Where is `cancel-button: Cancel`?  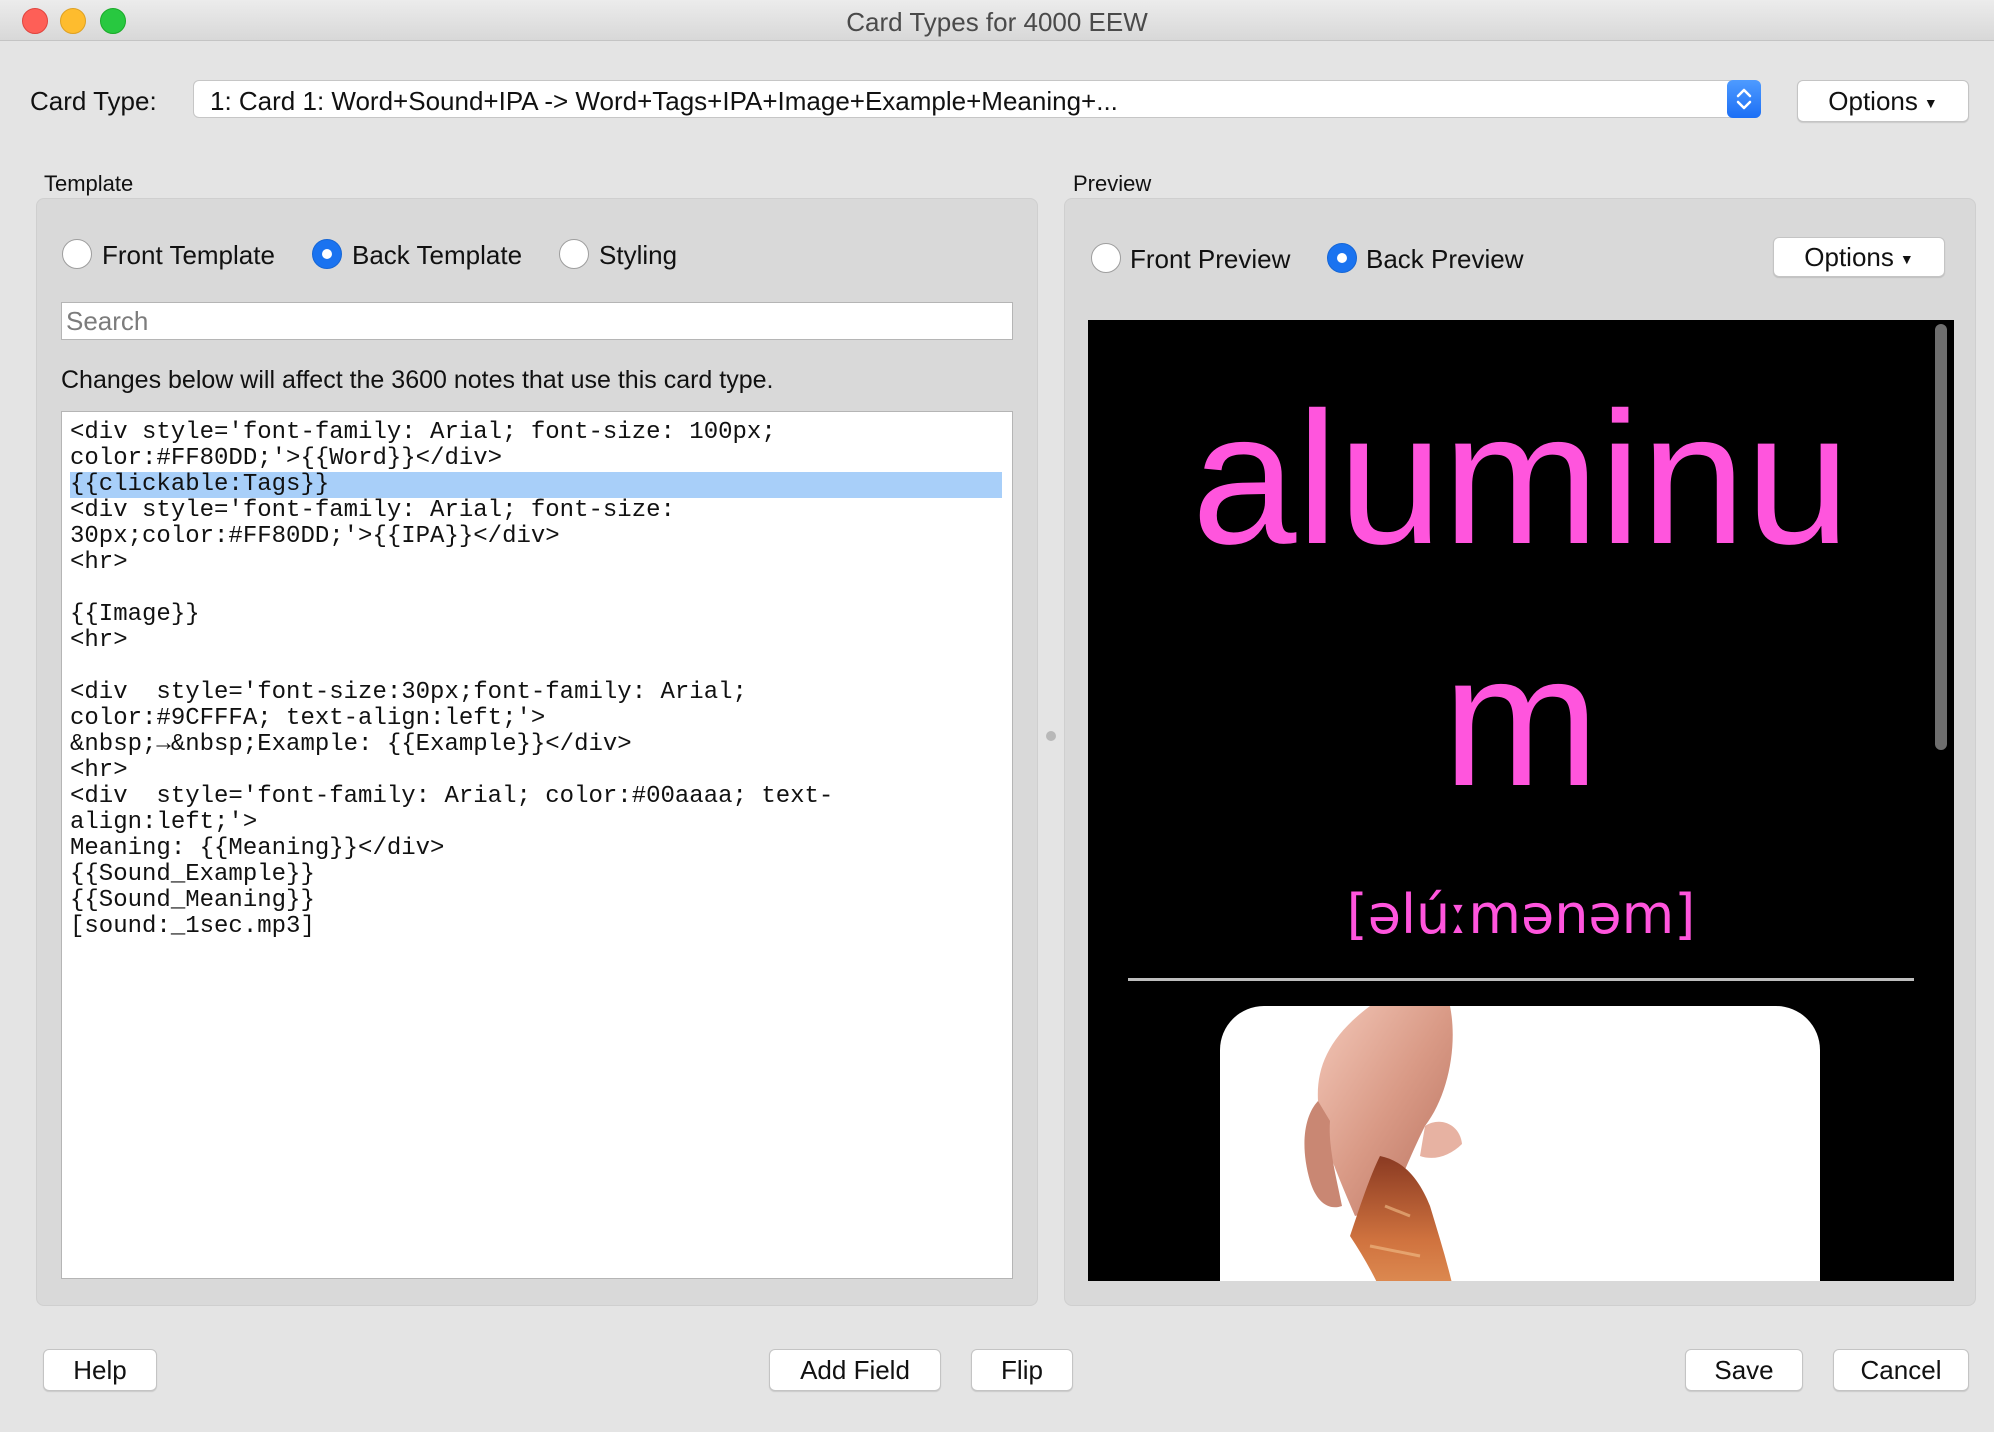
cancel-button: Cancel is located at coordinates (1901, 1370).